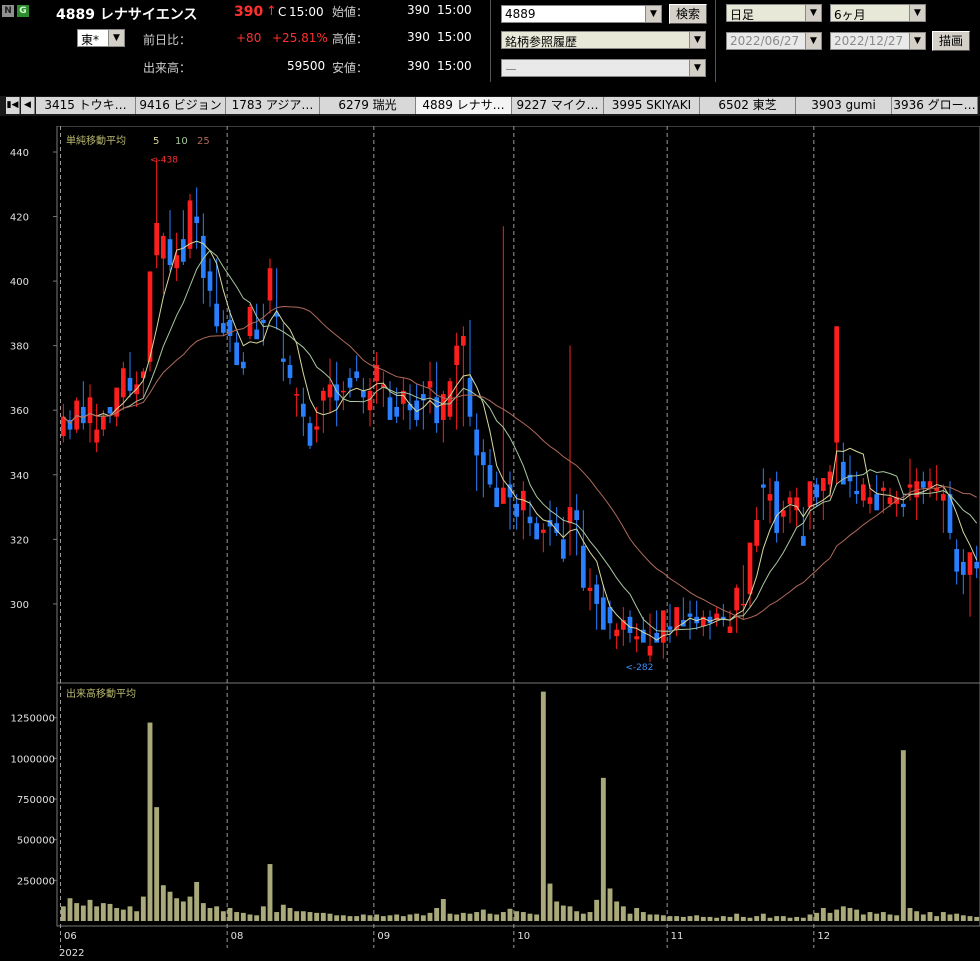  I want to click on high-label: 高値：, so click(350, 39).